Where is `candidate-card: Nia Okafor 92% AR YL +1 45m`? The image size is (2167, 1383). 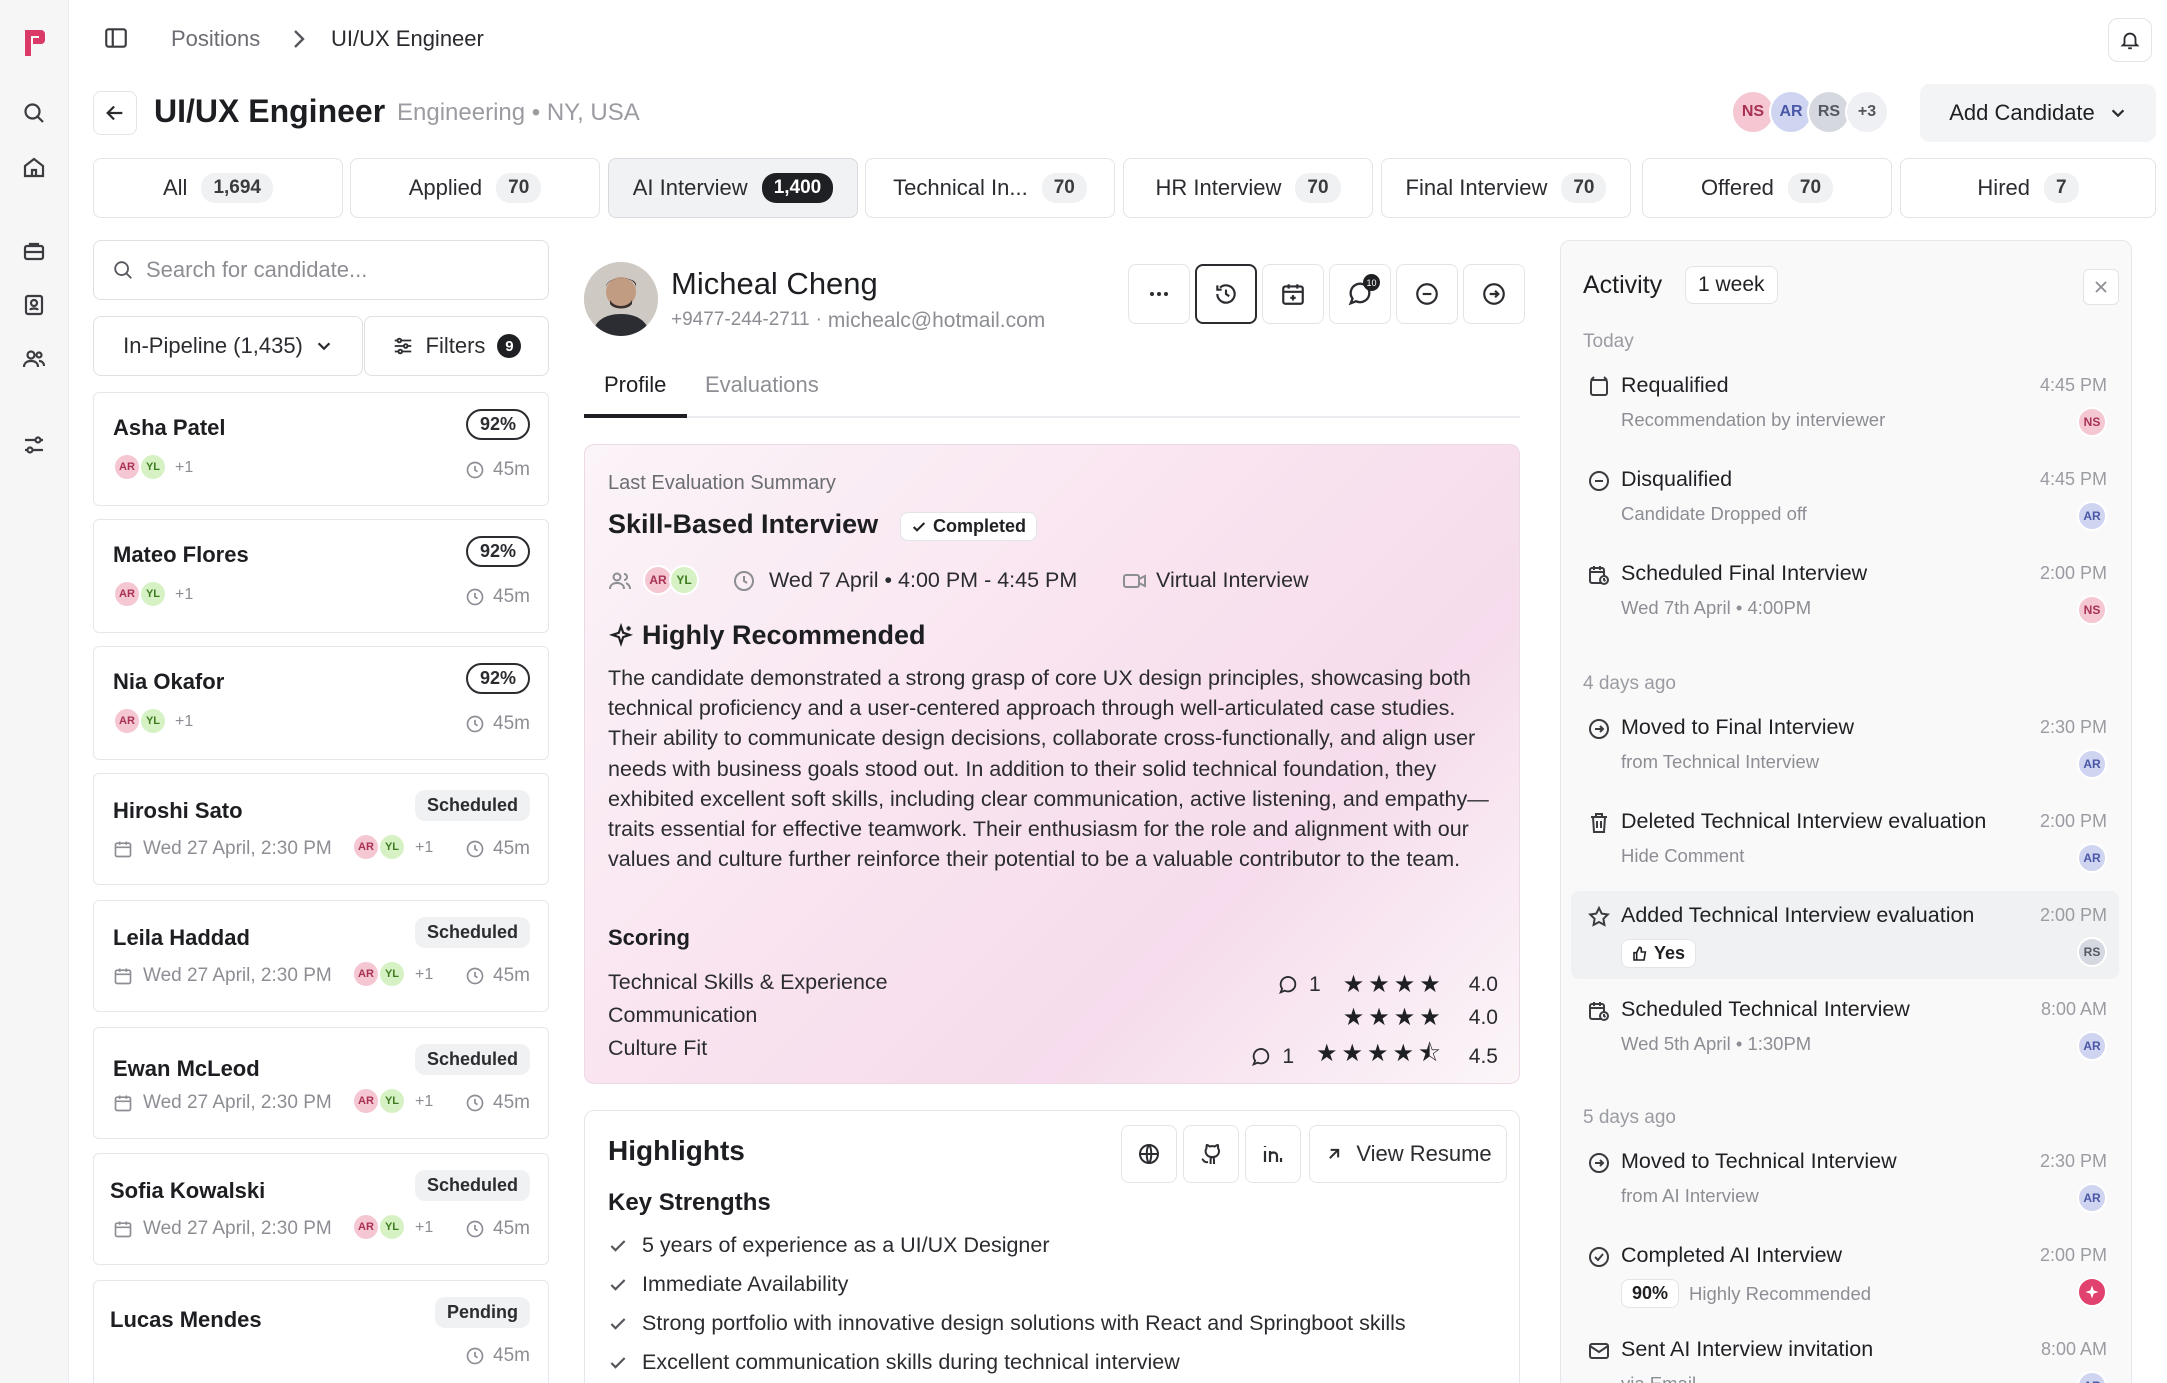 candidate-card: Nia Okafor 92% AR YL +1 45m is located at coordinates (321, 703).